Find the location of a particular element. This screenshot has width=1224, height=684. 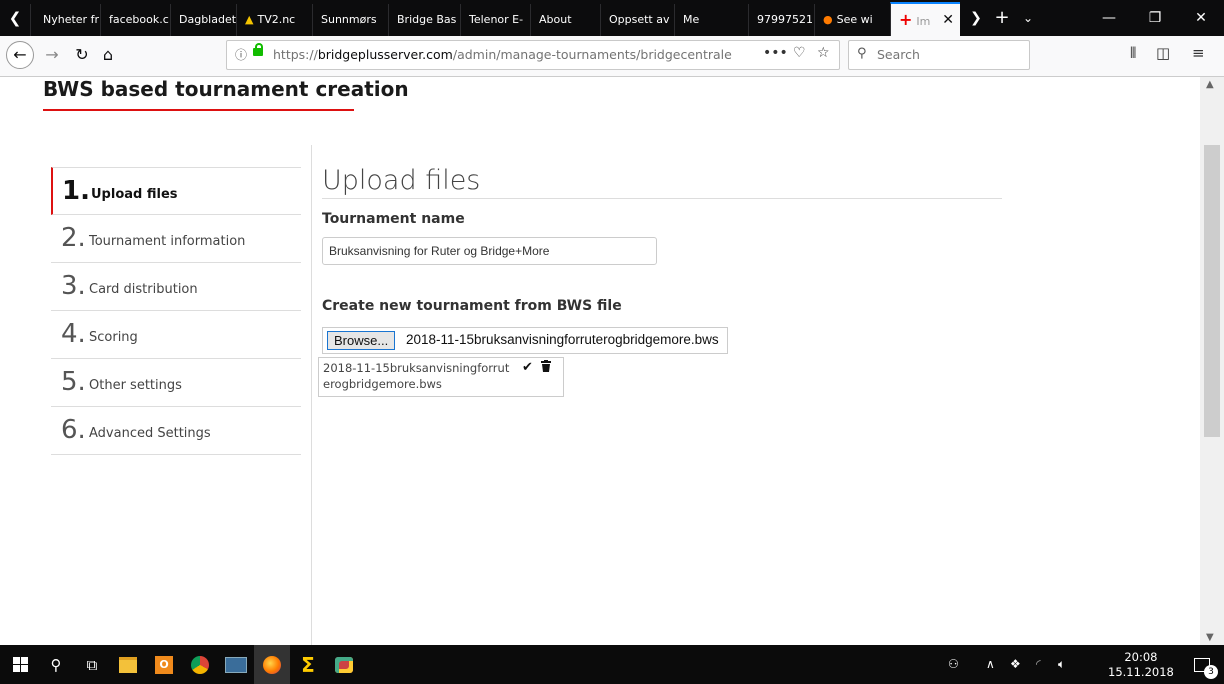

step-advanced-settings: 6. Advanced Settings is located at coordinates (176, 431).